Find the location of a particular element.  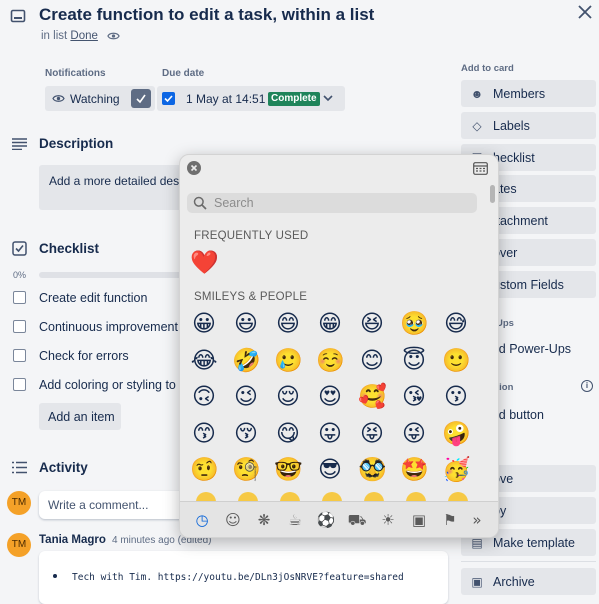

tag-icon: ◇ is located at coordinates (477, 125).